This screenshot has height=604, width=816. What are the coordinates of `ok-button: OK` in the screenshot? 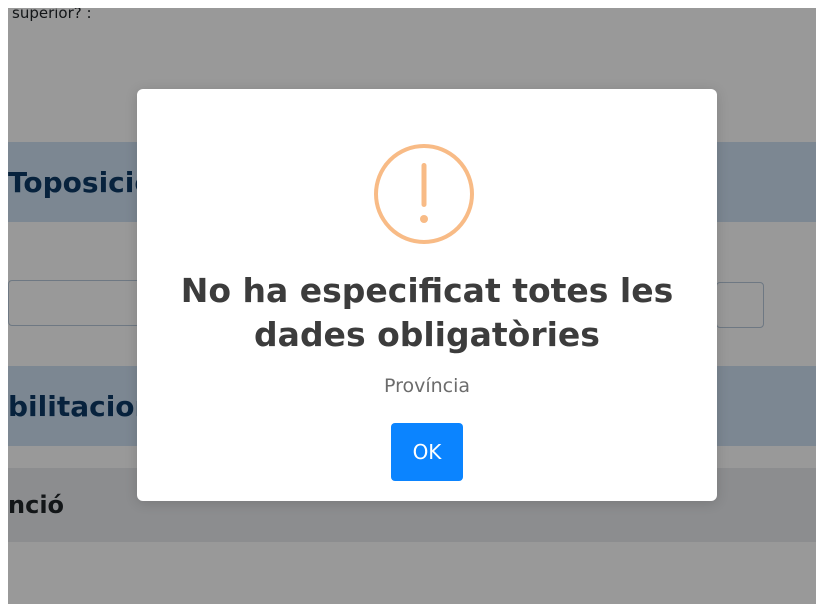 It's located at (427, 452).